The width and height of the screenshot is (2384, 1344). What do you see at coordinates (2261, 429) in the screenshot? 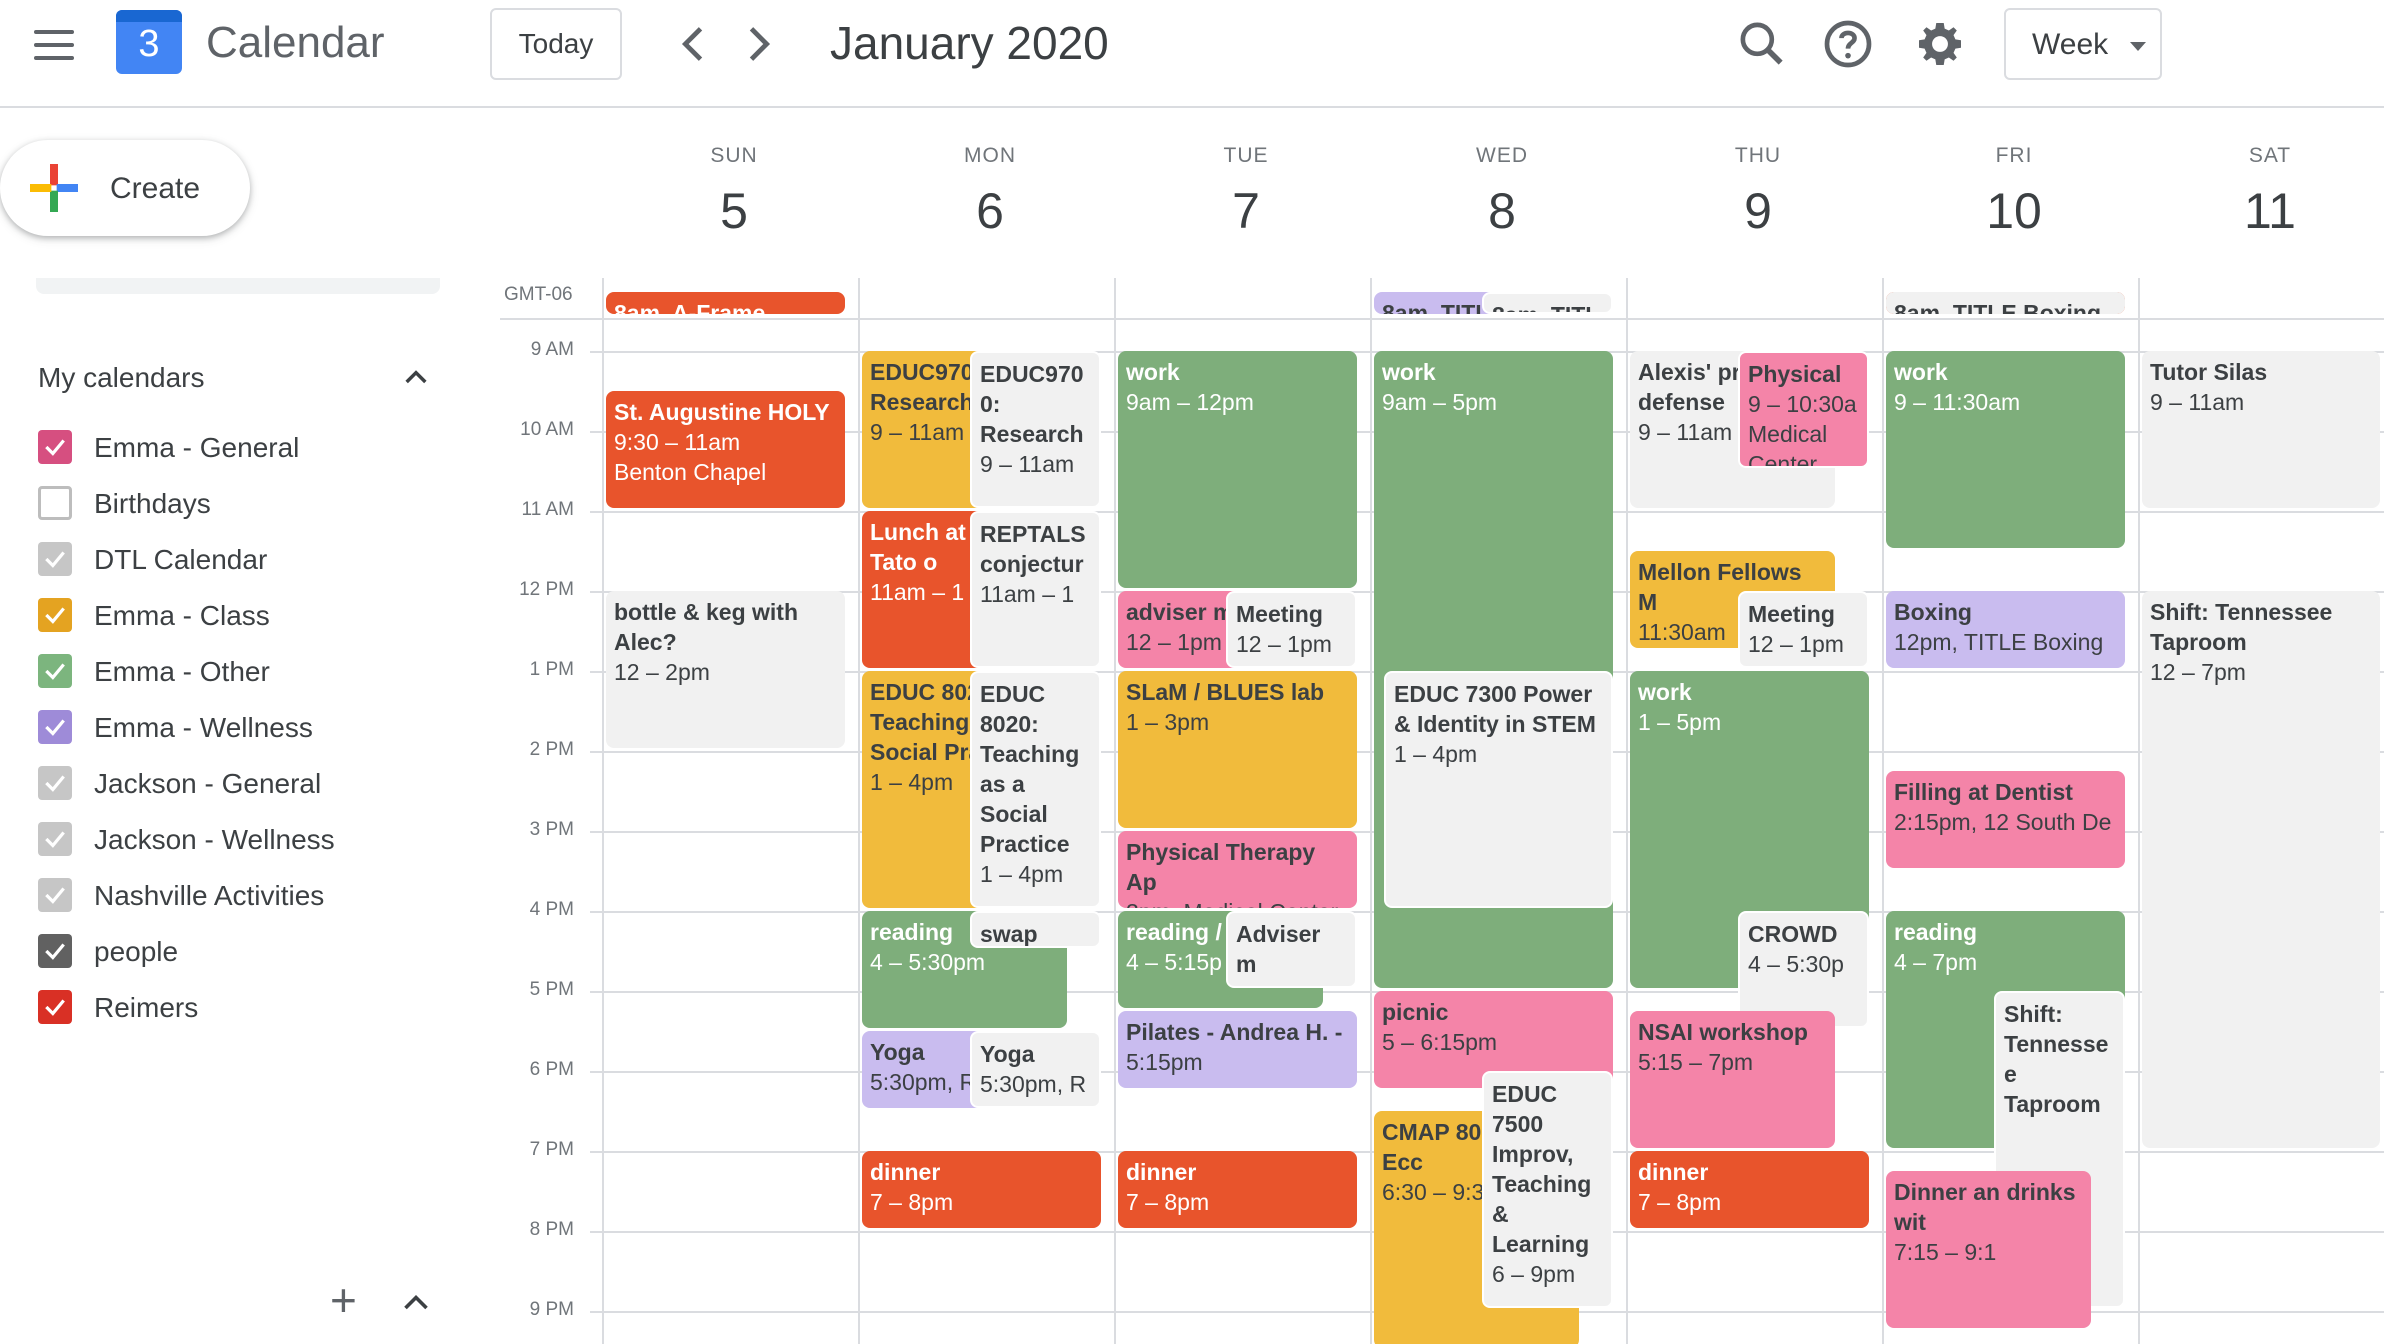
I see `event-block: Tutor Silas 9 – 11am` at bounding box center [2261, 429].